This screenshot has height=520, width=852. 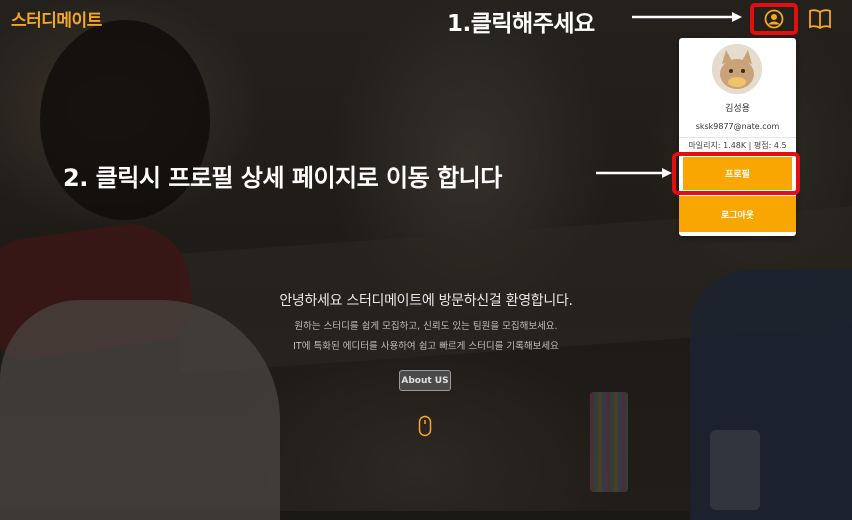 I want to click on profile-button: 프로필, so click(x=737, y=173).